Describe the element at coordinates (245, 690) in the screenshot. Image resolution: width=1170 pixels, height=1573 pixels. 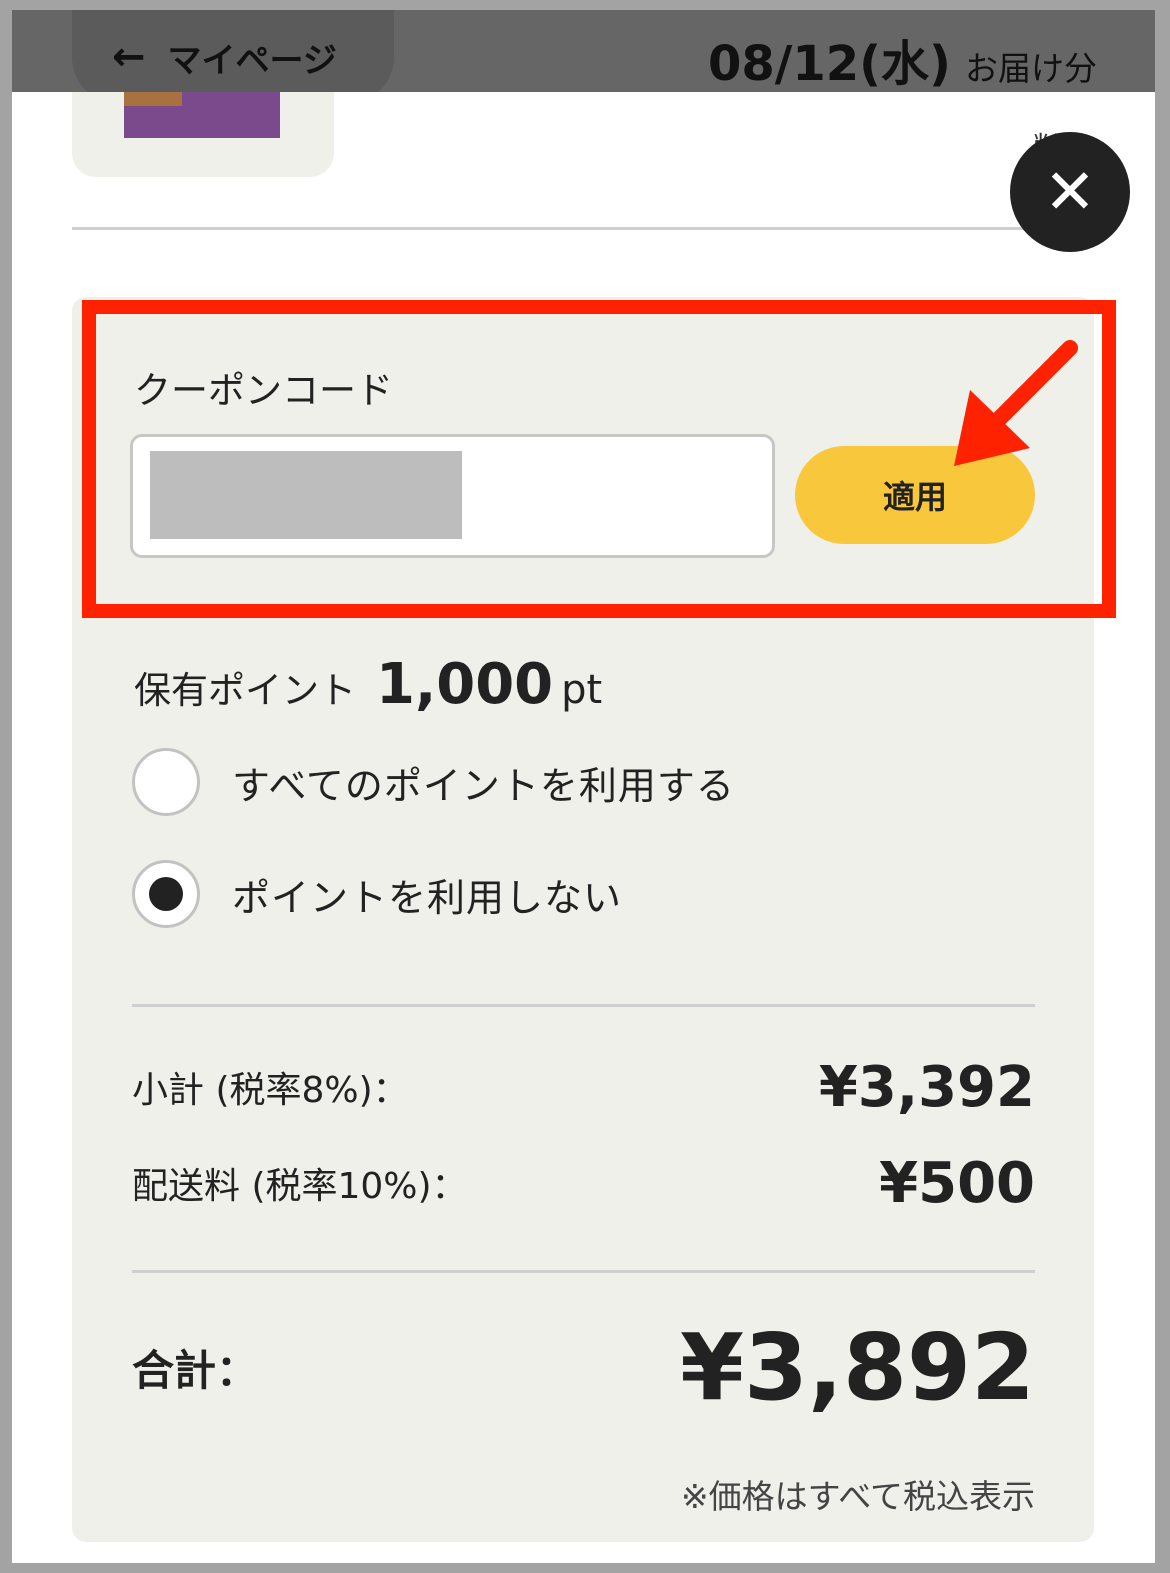
I see `points-label: 保有ポイント` at that location.